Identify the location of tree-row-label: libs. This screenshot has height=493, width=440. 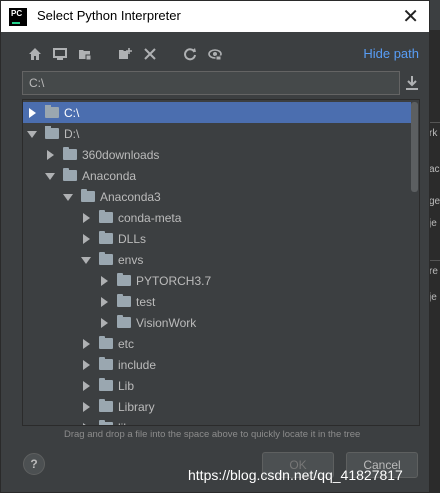
(127, 423).